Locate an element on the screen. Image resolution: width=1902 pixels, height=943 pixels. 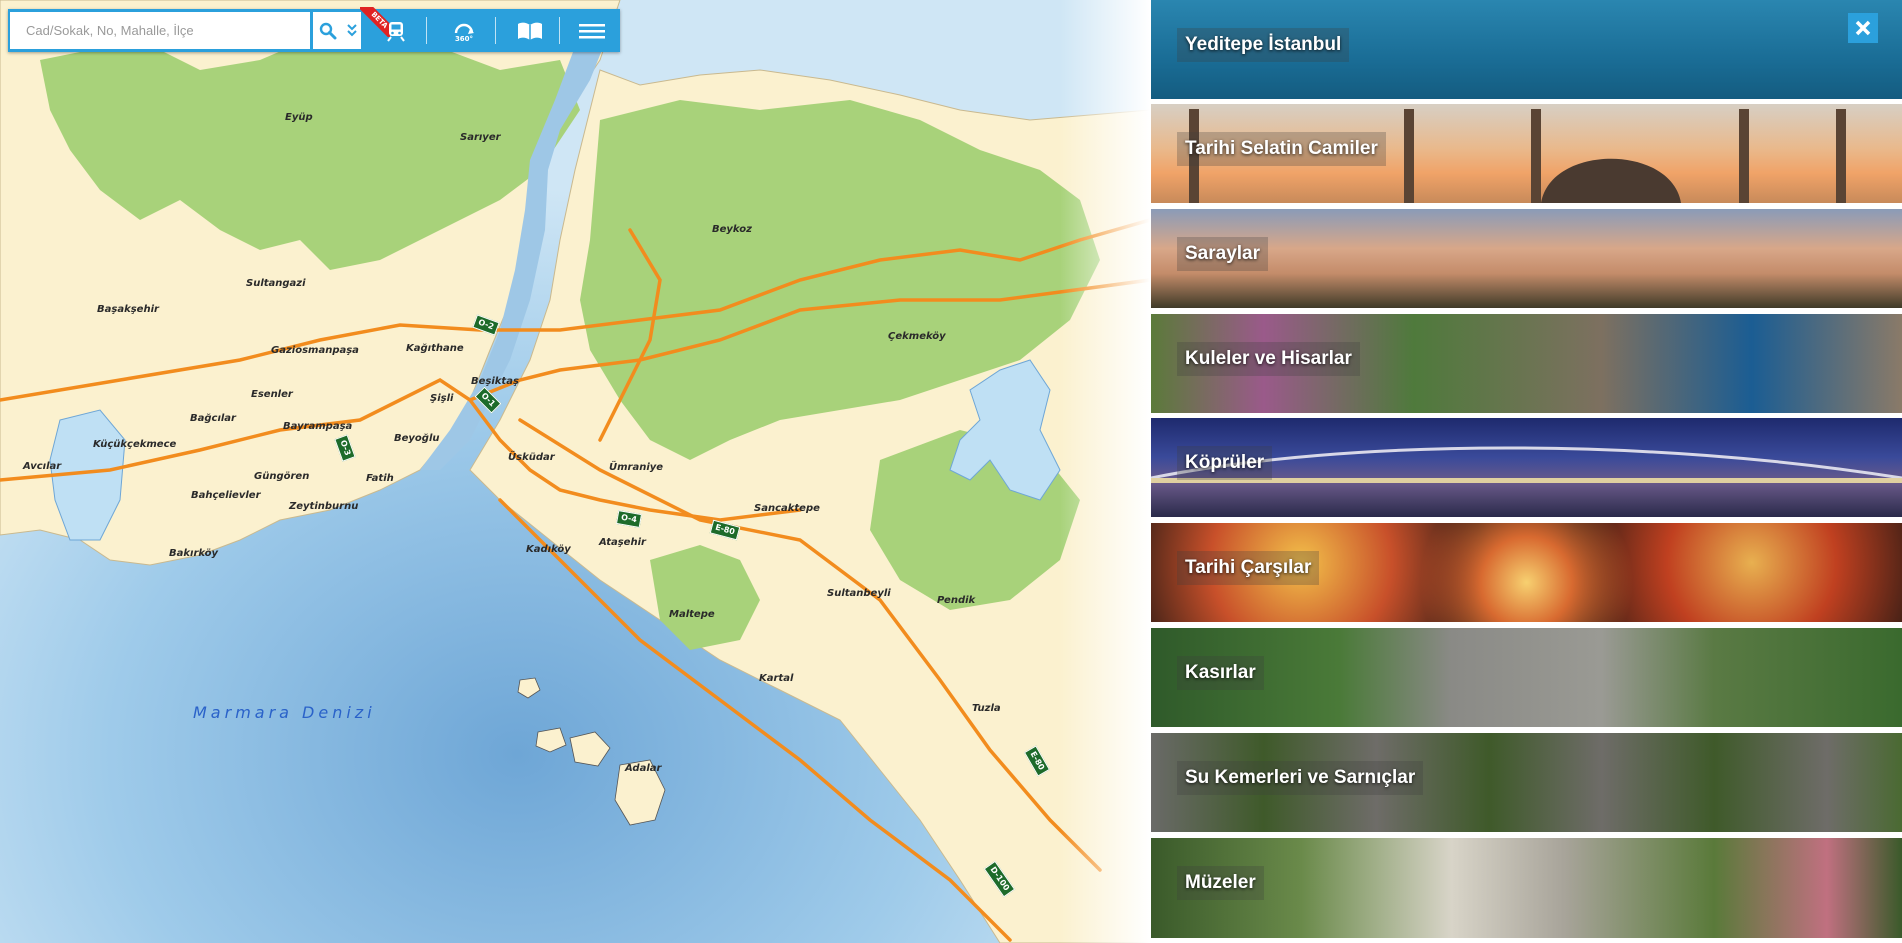
search-icon is located at coordinates (328, 30).